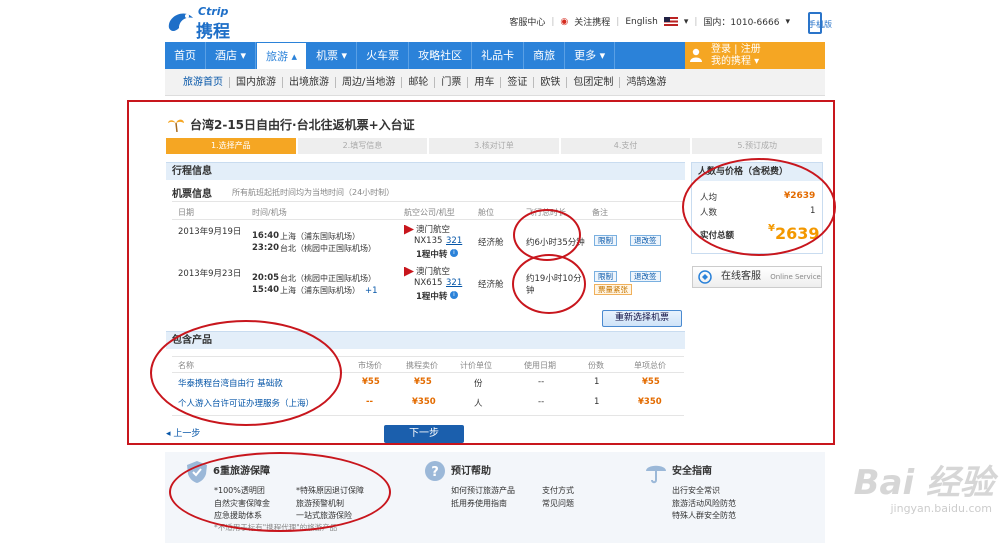  Describe the element at coordinates (266, 290) in the screenshot. I see `arr-time: 15:40` at that location.